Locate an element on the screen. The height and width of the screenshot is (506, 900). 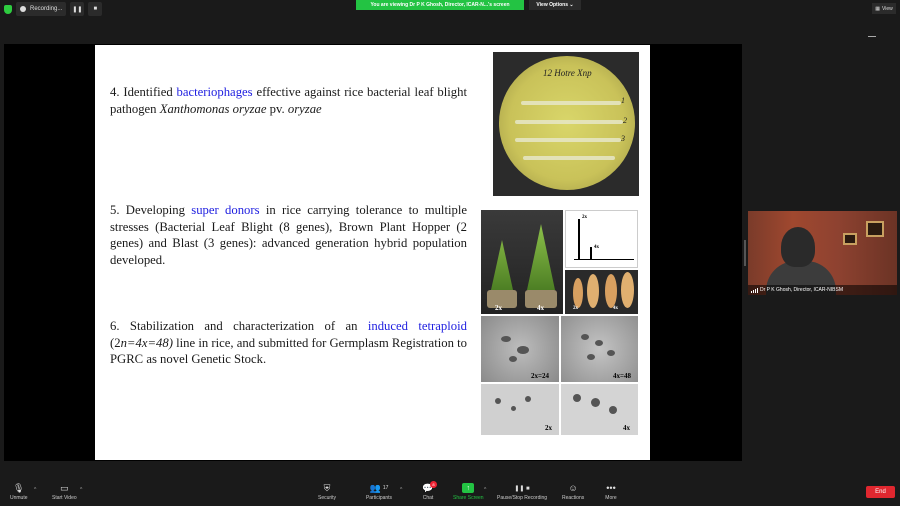
flow-label-2x: 2x is located at coordinates (584, 217).